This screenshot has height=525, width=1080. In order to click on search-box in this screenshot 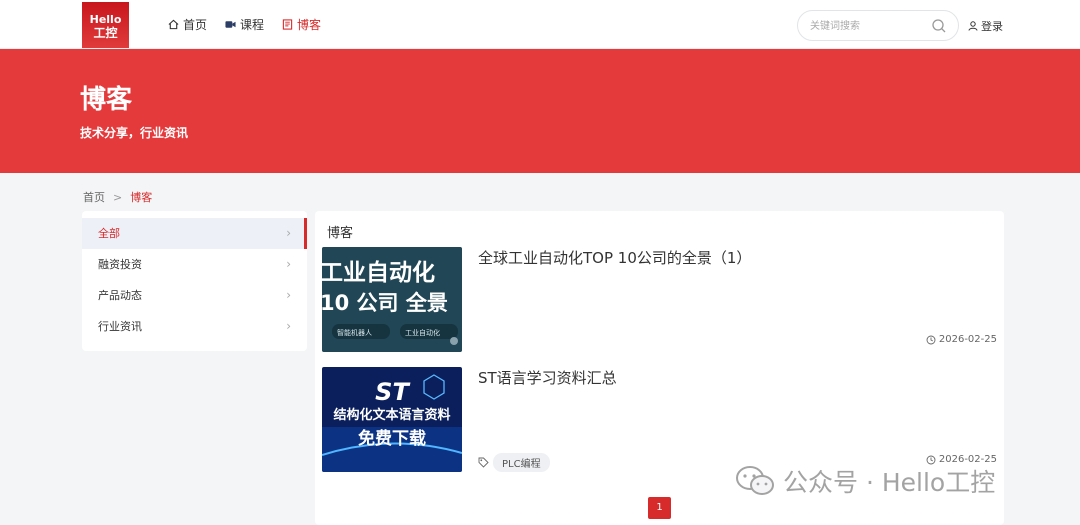, I will do `click(878, 25)`.